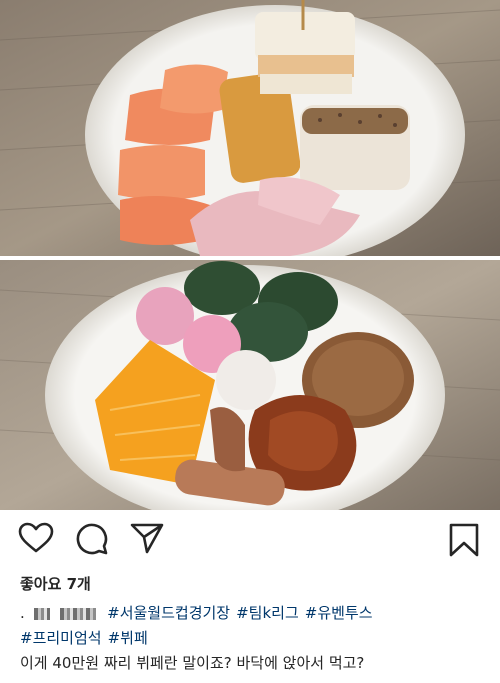  What do you see at coordinates (250, 542) in the screenshot?
I see `post-action-bar` at bounding box center [250, 542].